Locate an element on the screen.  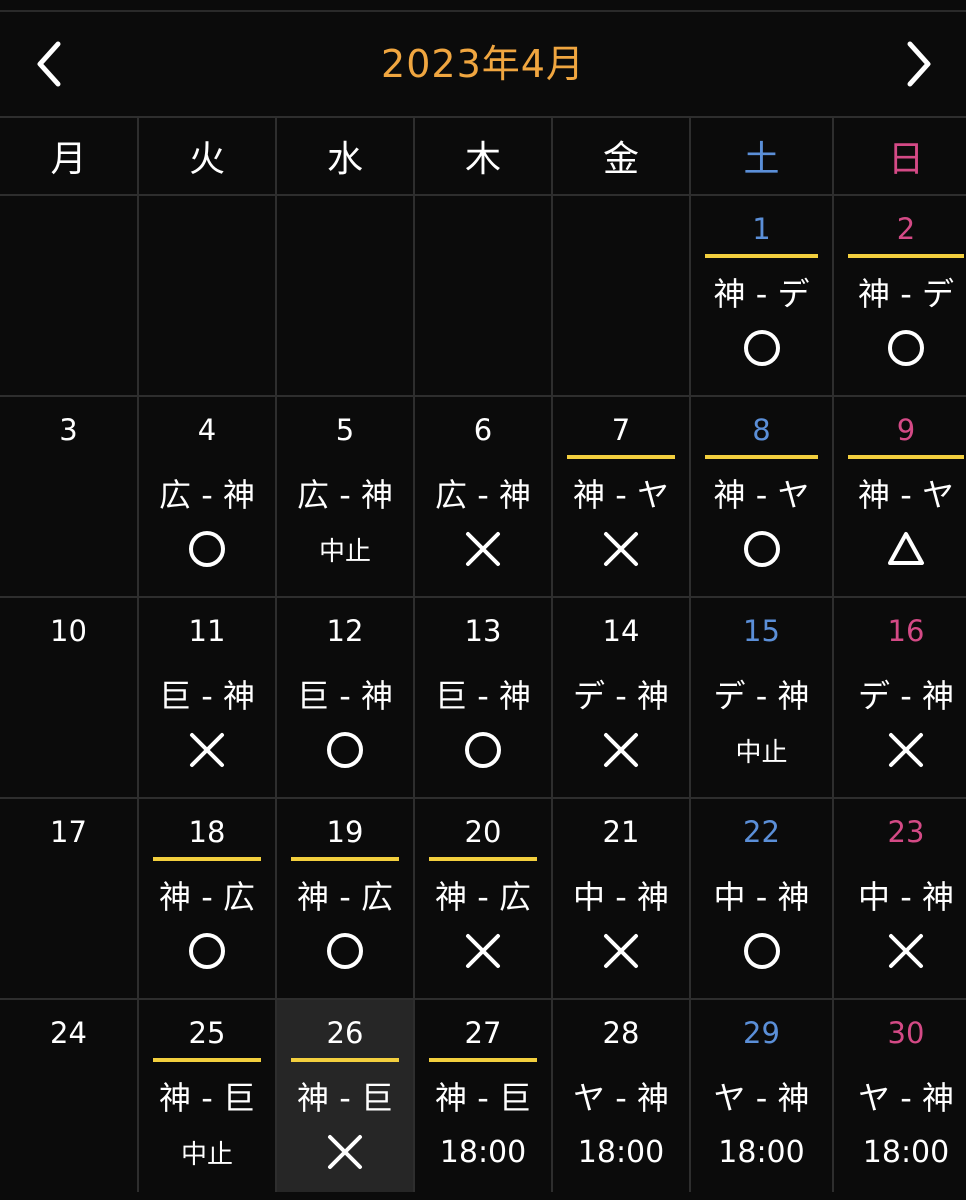
day-number: 6 is located at coordinates (483, 430).